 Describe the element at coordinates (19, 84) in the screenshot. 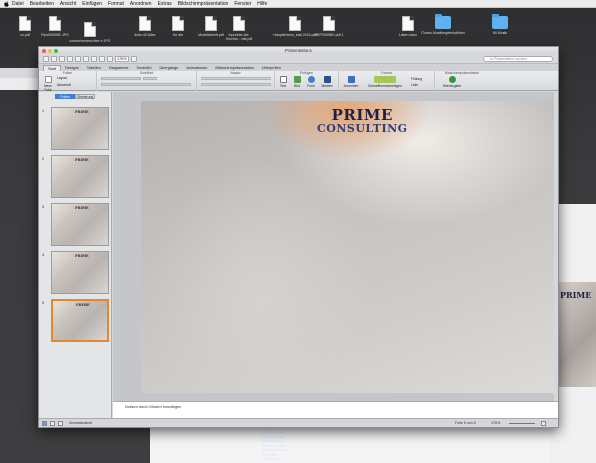

I see `background-window-strip` at that location.